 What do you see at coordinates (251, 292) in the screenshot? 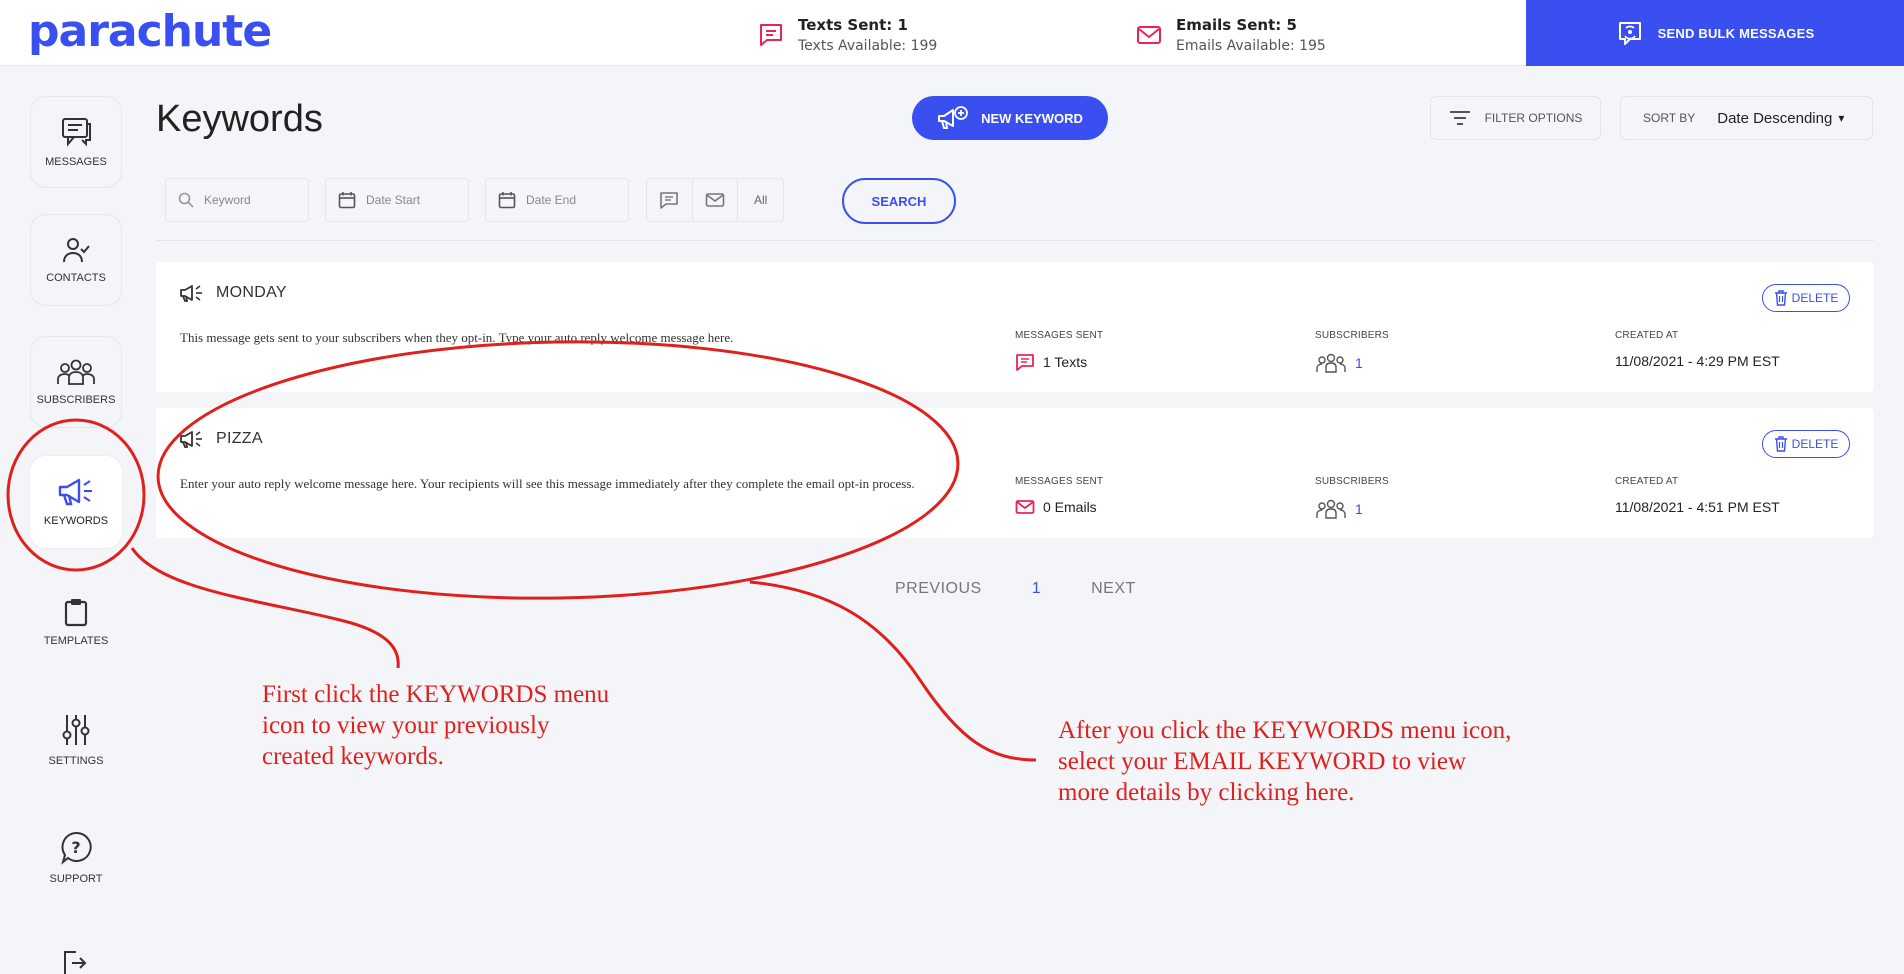
I see `keyword-name: MONDAY` at bounding box center [251, 292].